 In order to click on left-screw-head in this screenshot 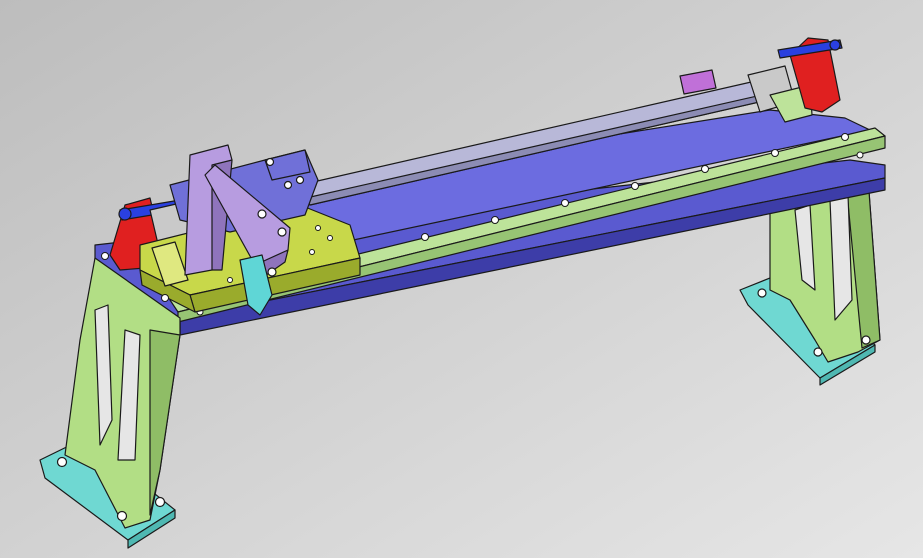, I will do `click(125, 214)`.